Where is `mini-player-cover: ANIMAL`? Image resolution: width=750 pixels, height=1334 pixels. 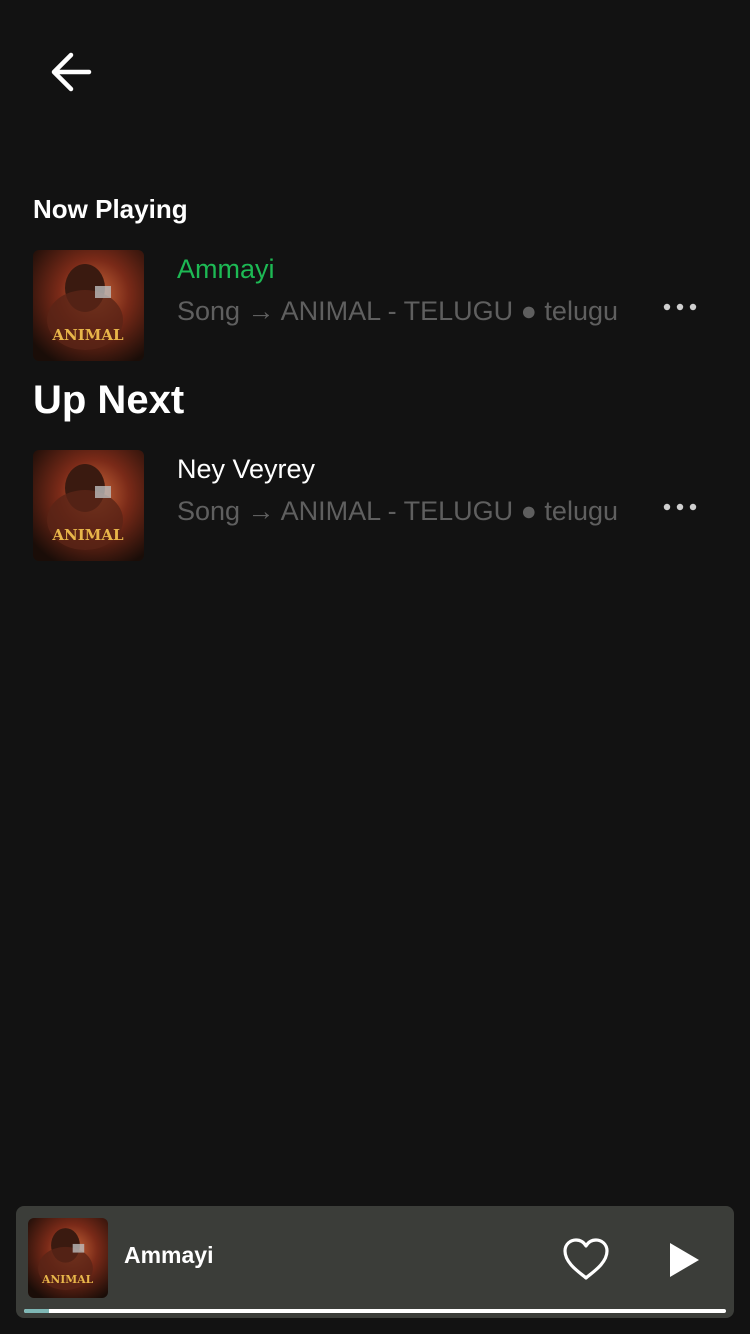 mini-player-cover: ANIMAL is located at coordinates (68, 1258).